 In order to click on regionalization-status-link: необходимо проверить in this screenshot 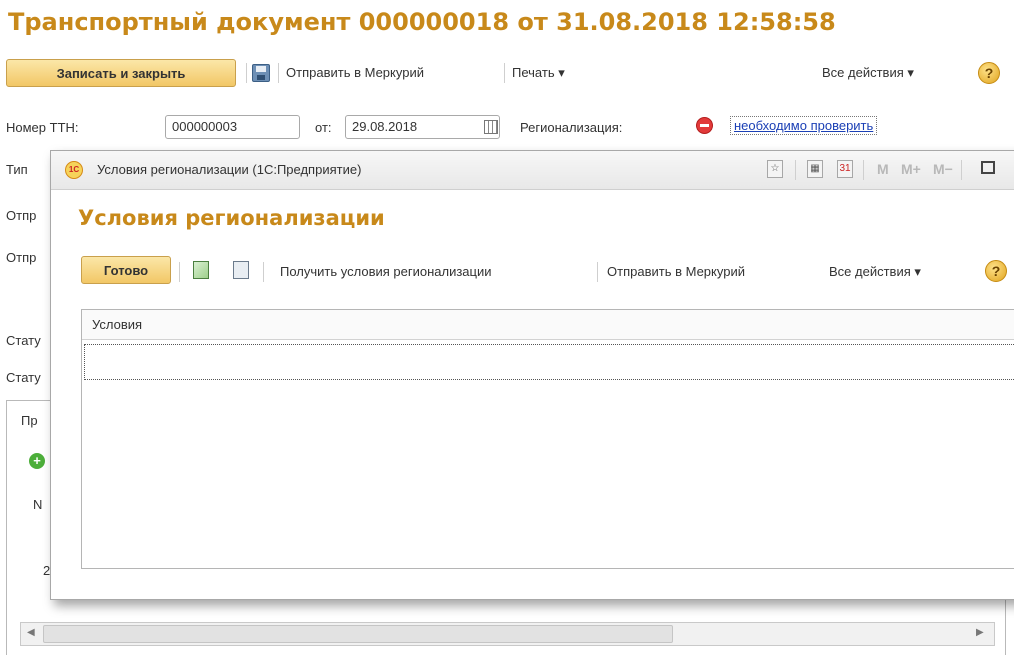, I will do `click(804, 125)`.